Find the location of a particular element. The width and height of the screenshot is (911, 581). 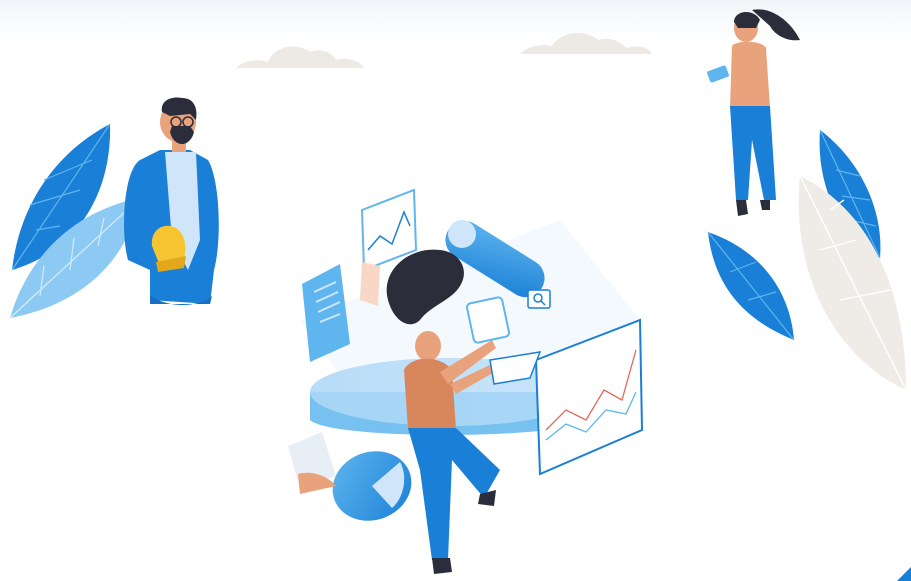

hard-hat-icon is located at coordinates (168, 248).